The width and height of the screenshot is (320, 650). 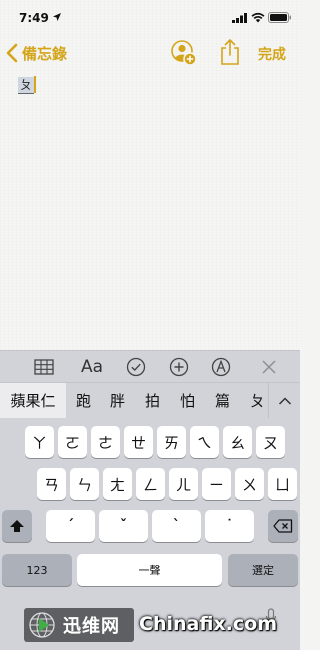 I want to click on insert-button, so click(x=179, y=367).